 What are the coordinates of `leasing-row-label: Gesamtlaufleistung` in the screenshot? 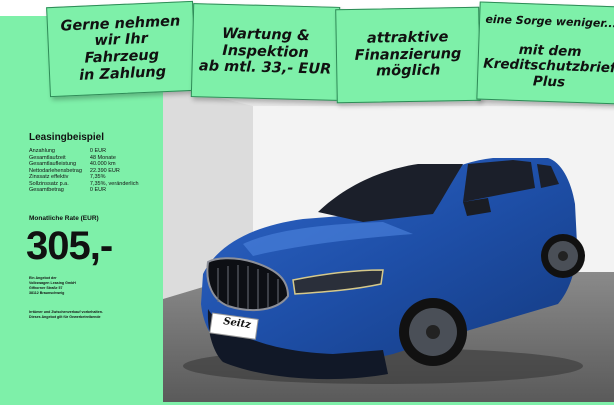 It's located at (53, 164).